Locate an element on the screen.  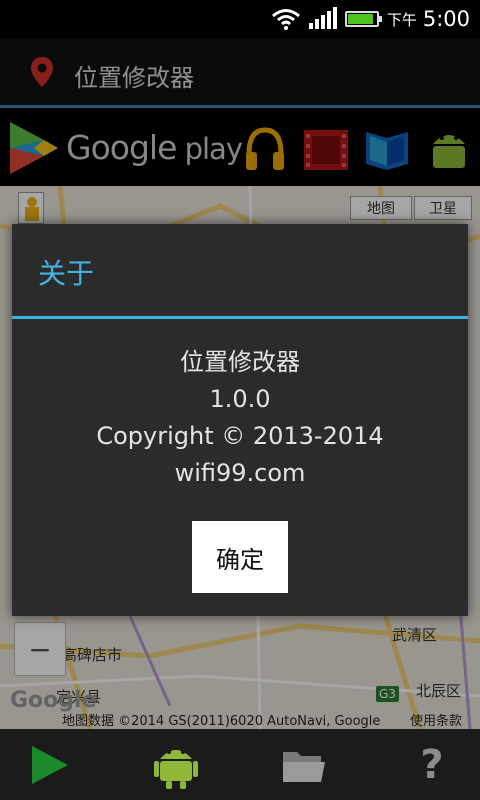
open-folder-button is located at coordinates (304, 765).